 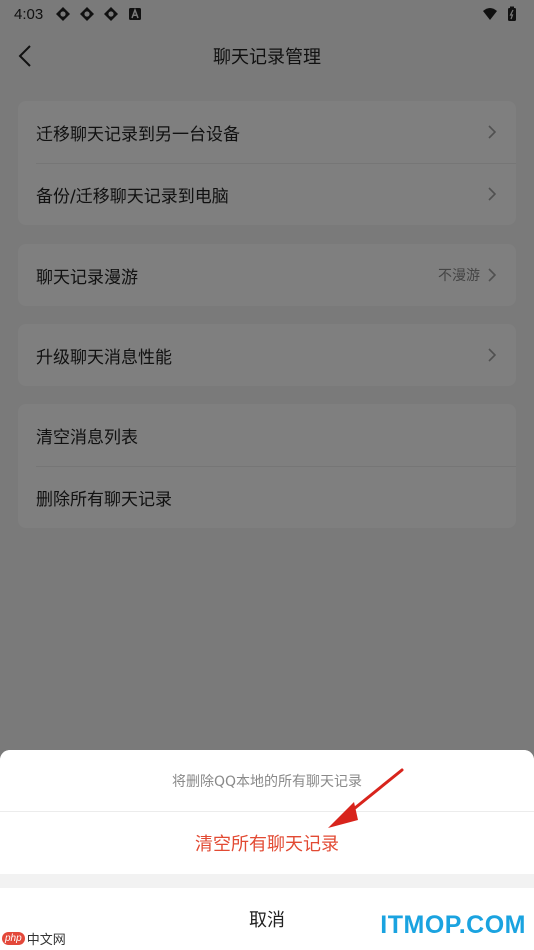 I want to click on sheet-divider, so click(x=267, y=881).